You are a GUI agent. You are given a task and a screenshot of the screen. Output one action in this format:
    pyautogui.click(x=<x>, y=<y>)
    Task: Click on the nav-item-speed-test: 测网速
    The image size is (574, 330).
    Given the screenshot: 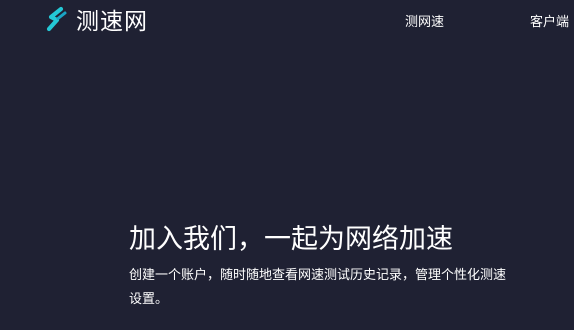 What is the action you would take?
    pyautogui.click(x=424, y=20)
    